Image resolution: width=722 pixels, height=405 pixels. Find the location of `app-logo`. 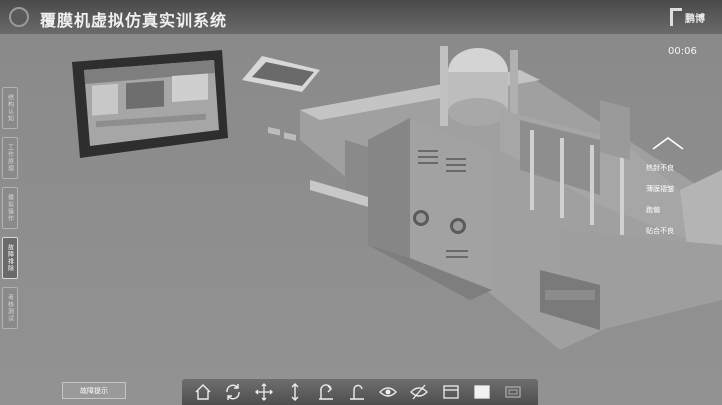

app-logo is located at coordinates (19, 17).